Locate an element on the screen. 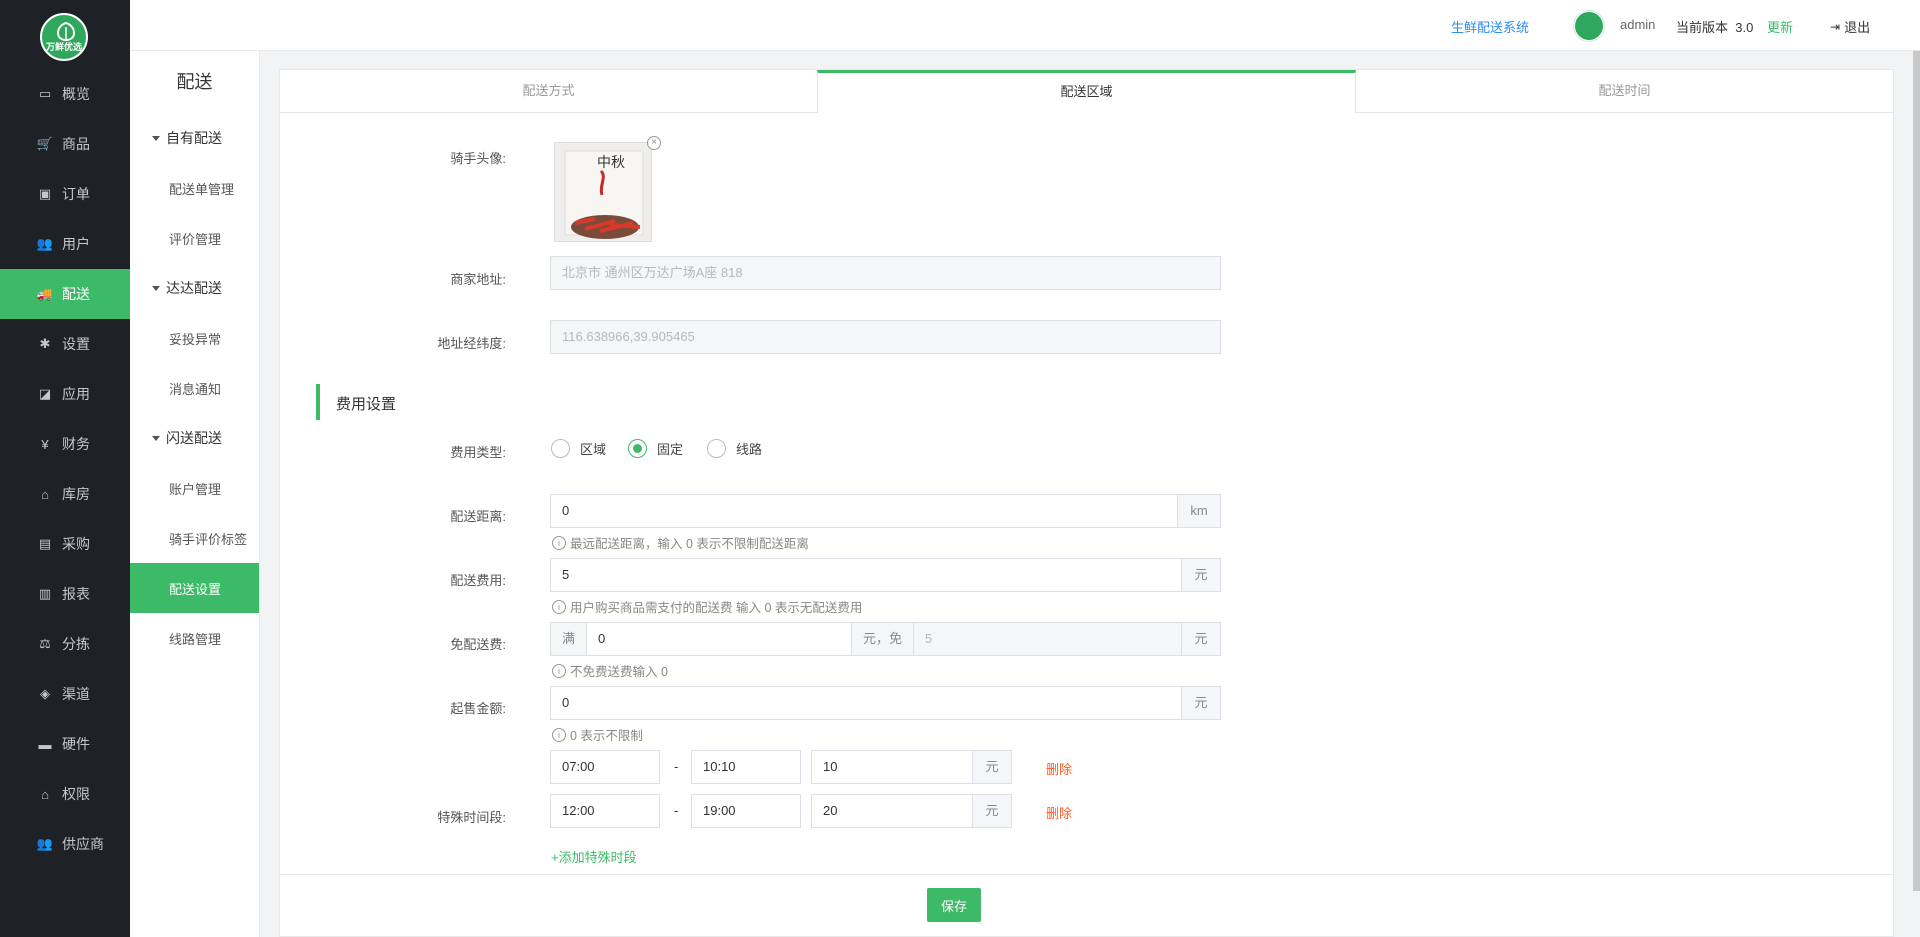 This screenshot has width=1920, height=937. system-link: 生鲜配送系统 is located at coordinates (1490, 26).